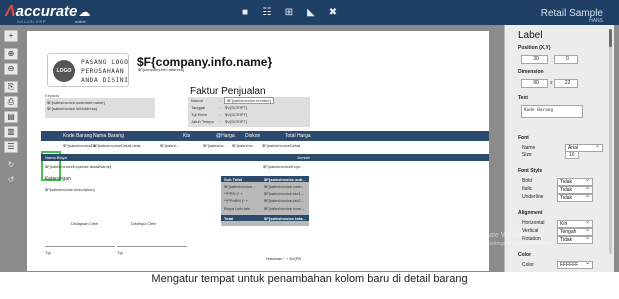 This screenshot has width=619, height=299. Describe the element at coordinates (233, 193) in the screenshot. I see `summary-label: **PPN (* +` at that location.